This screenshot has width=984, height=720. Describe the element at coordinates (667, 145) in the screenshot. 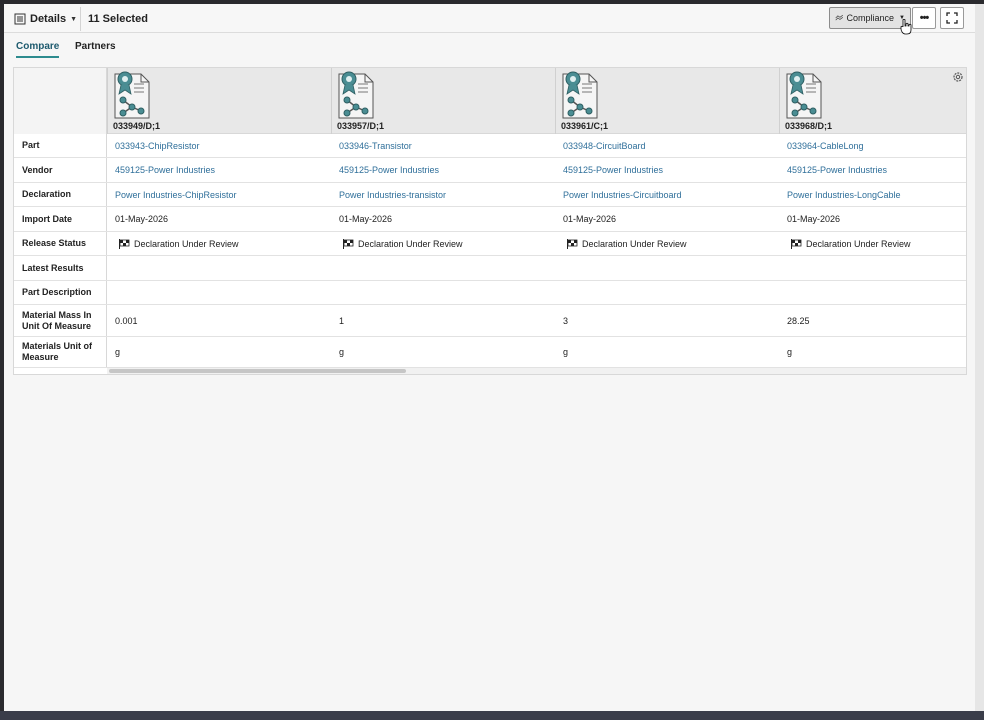

I see `part-link: 033948-CircuitBoard` at that location.